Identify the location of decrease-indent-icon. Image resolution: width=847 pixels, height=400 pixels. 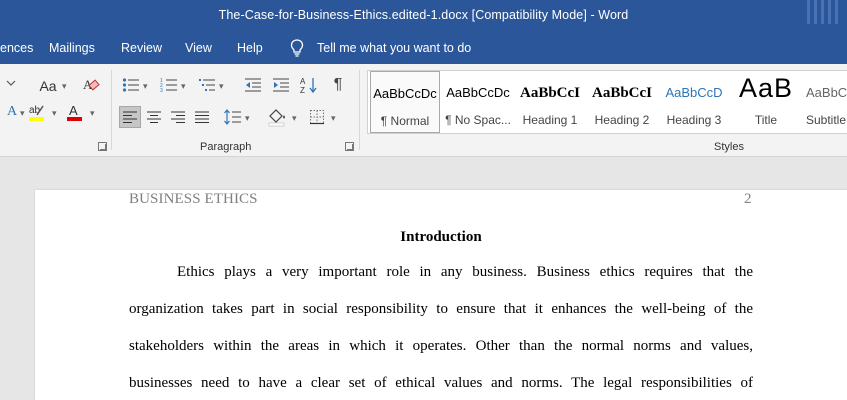
(253, 85).